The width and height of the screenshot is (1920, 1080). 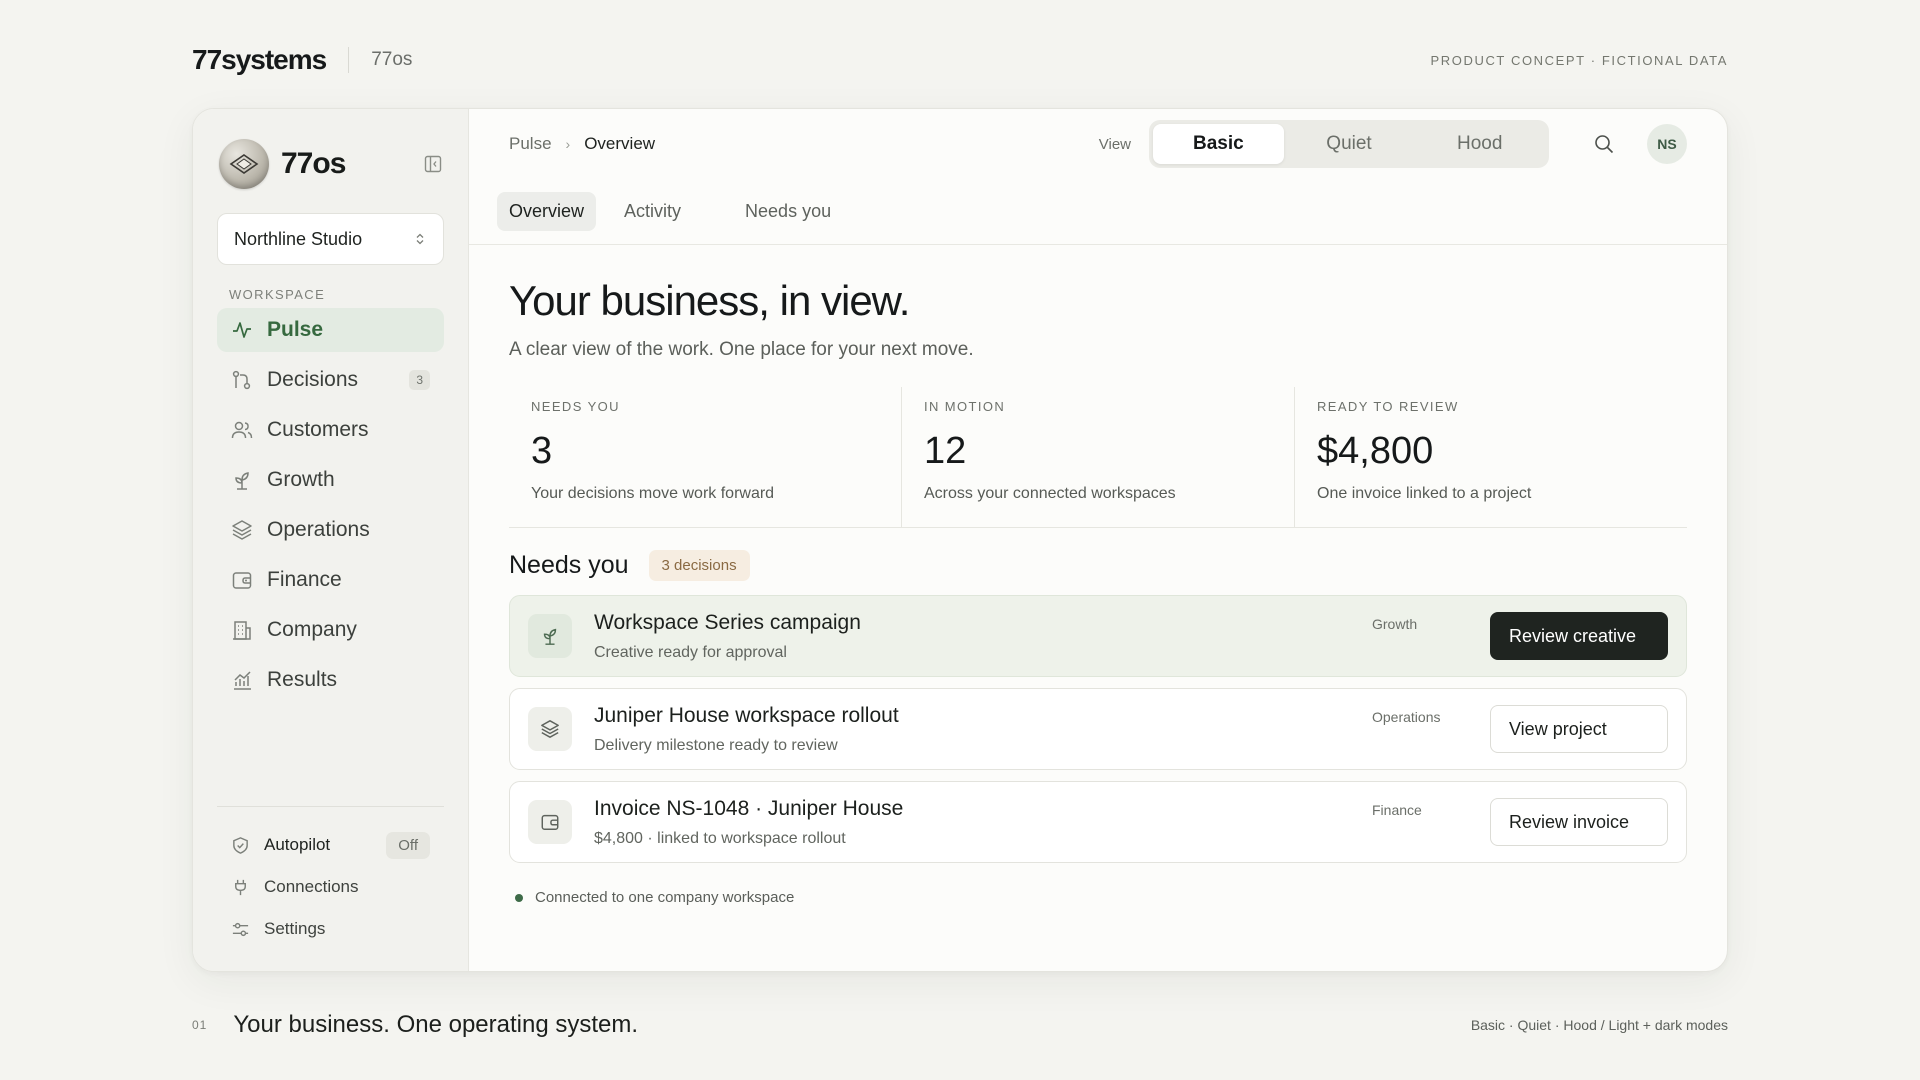 I want to click on search-icon, so click(x=1604, y=144).